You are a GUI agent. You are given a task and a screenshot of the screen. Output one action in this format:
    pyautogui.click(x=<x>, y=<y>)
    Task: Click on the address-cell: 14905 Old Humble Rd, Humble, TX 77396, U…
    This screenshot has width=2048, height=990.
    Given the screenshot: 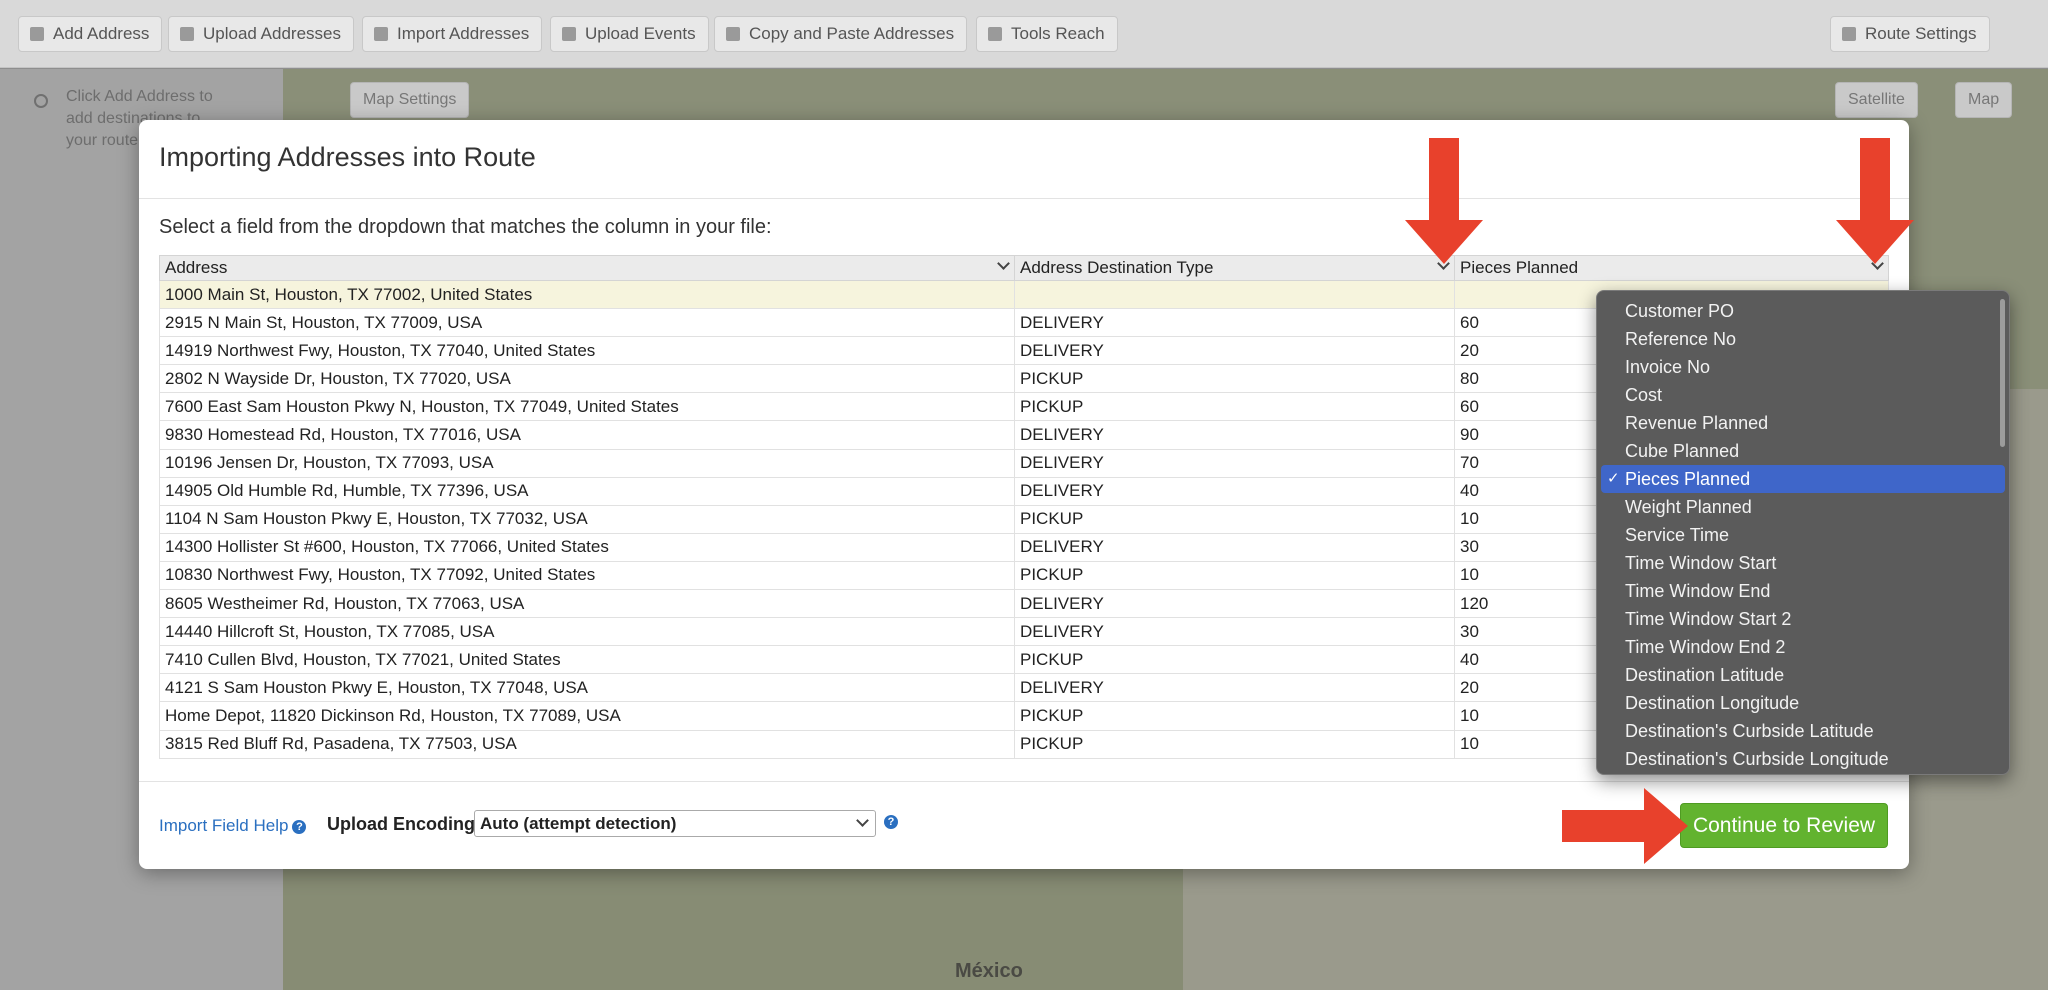 What is the action you would take?
    pyautogui.click(x=587, y=491)
    